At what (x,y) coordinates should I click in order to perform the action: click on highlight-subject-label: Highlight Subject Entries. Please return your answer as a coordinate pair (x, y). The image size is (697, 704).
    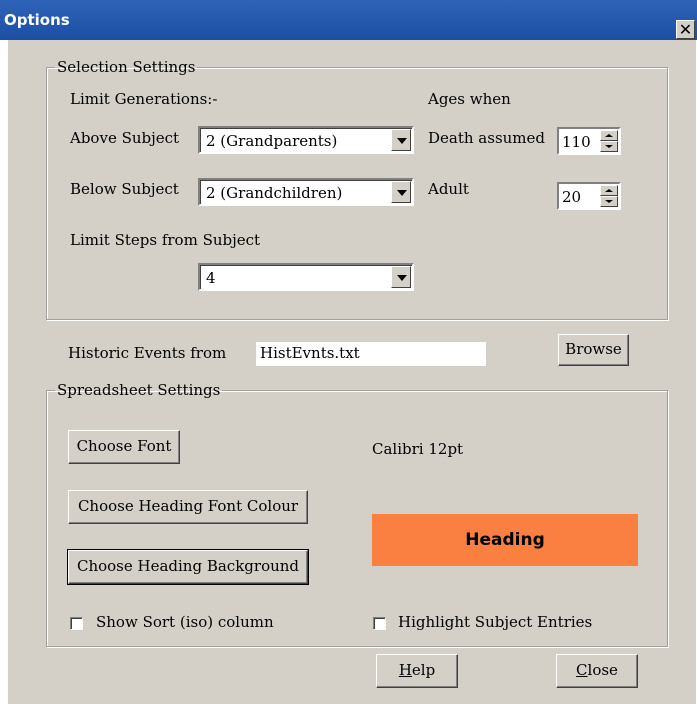
    Looking at the image, I should click on (495, 622).